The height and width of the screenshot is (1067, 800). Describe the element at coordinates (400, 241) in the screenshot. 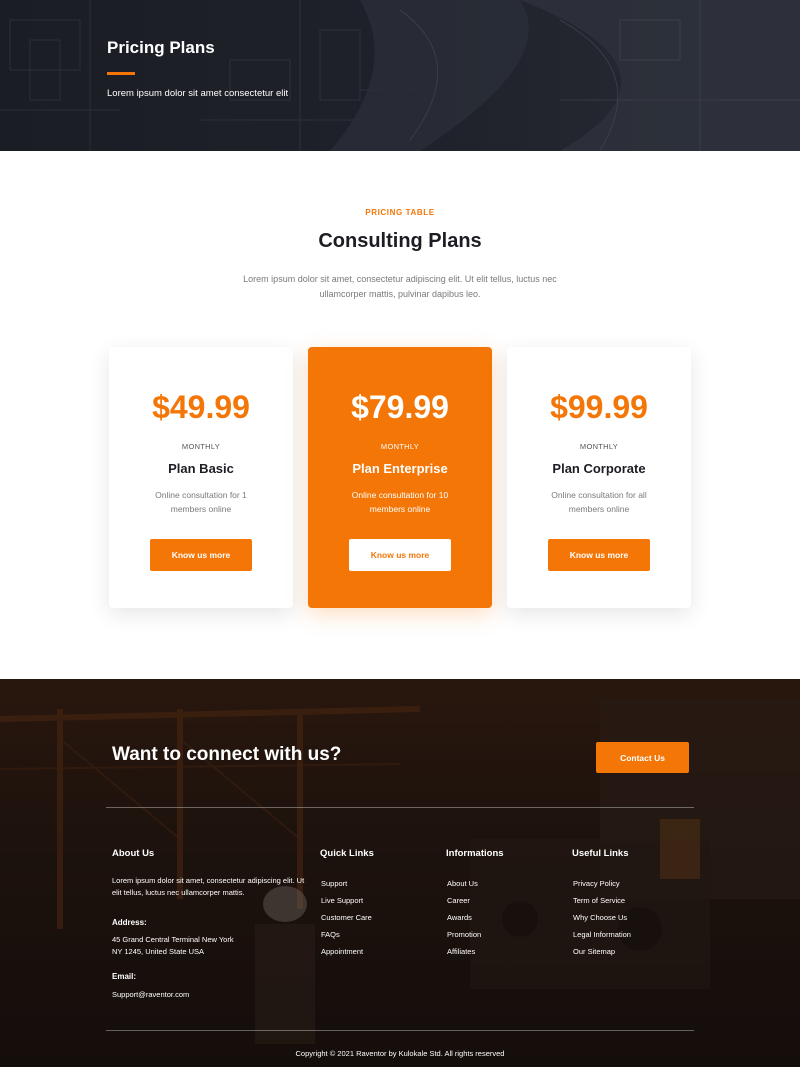

I see `section-title: Consulting Plans` at that location.